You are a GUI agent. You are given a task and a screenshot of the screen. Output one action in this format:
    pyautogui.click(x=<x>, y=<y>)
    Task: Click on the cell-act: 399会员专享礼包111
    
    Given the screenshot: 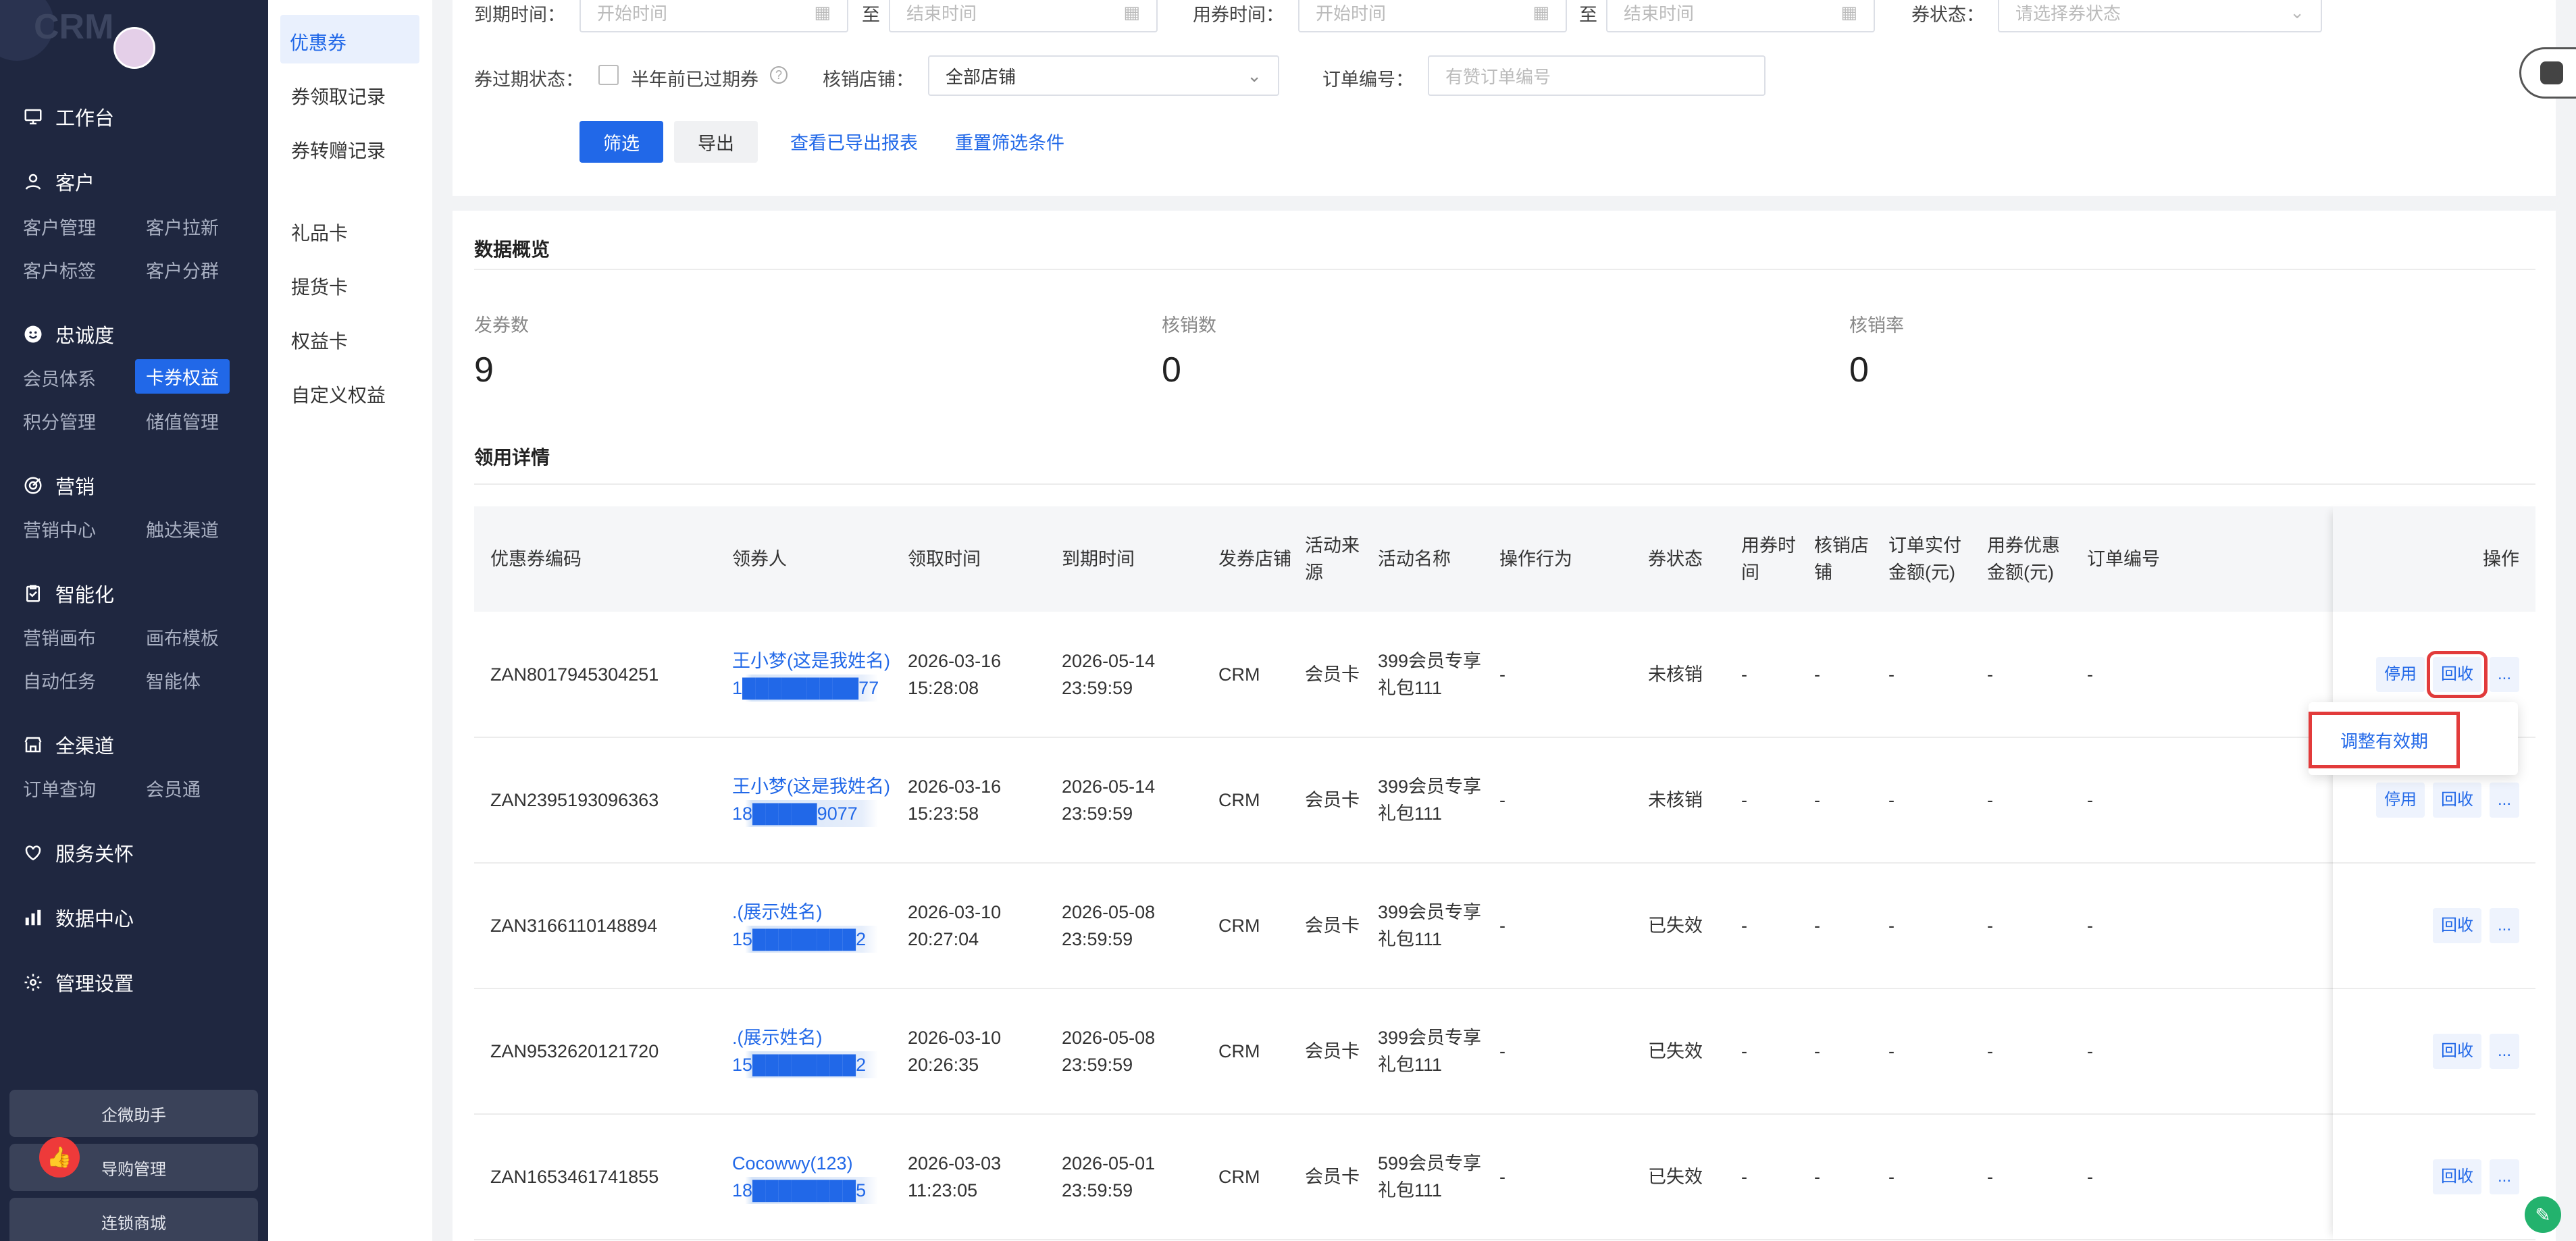 What is the action you would take?
    pyautogui.click(x=1432, y=1051)
    